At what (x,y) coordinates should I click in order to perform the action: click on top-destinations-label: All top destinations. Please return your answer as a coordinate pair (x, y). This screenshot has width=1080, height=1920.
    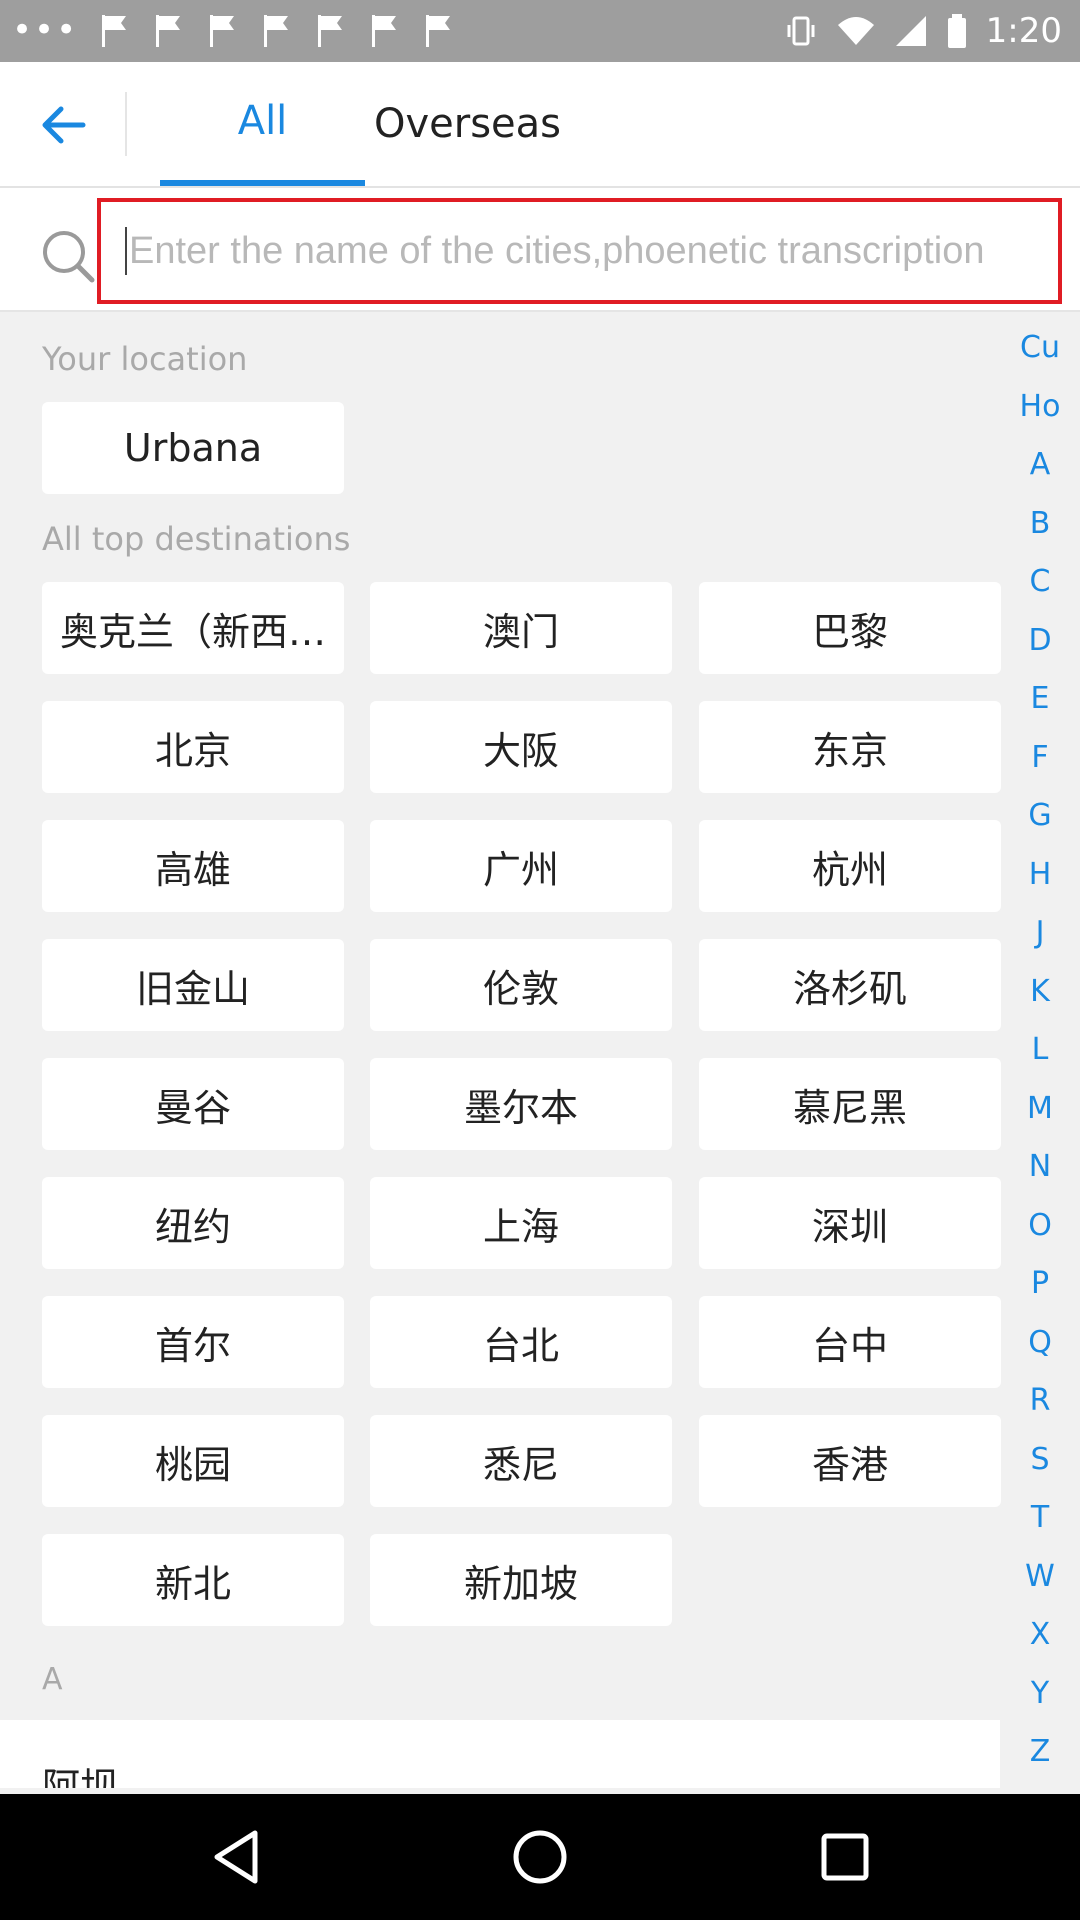
    Looking at the image, I should click on (196, 539).